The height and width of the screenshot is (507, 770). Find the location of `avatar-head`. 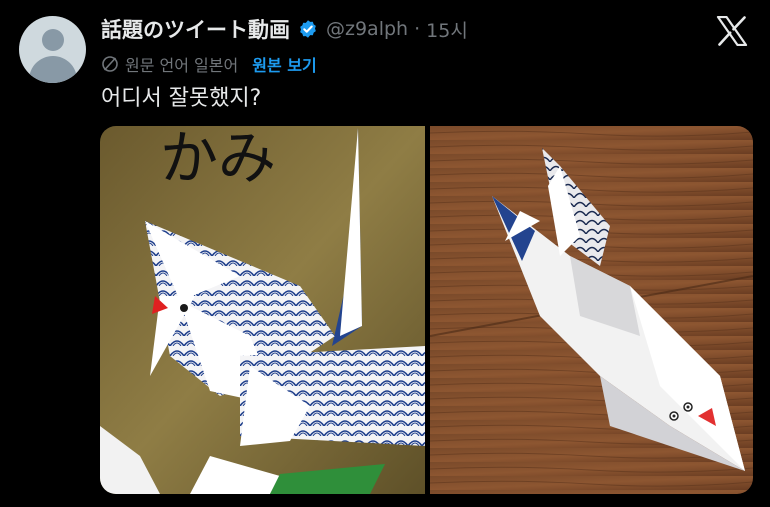

avatar-head is located at coordinates (53, 40).